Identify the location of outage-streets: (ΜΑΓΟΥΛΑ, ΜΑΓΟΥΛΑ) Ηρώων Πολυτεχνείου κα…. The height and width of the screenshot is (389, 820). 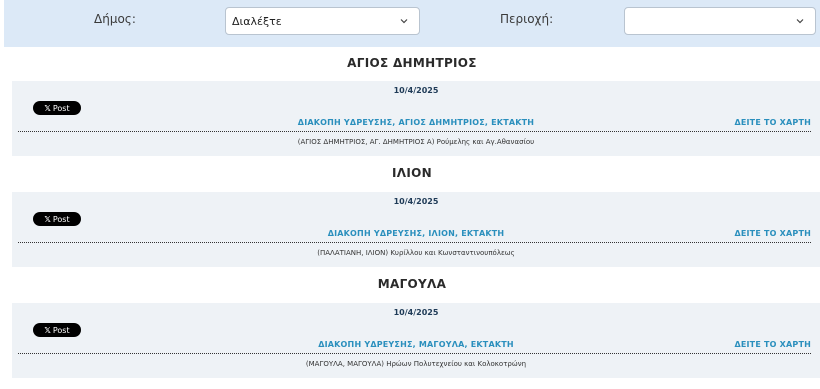
(416, 364).